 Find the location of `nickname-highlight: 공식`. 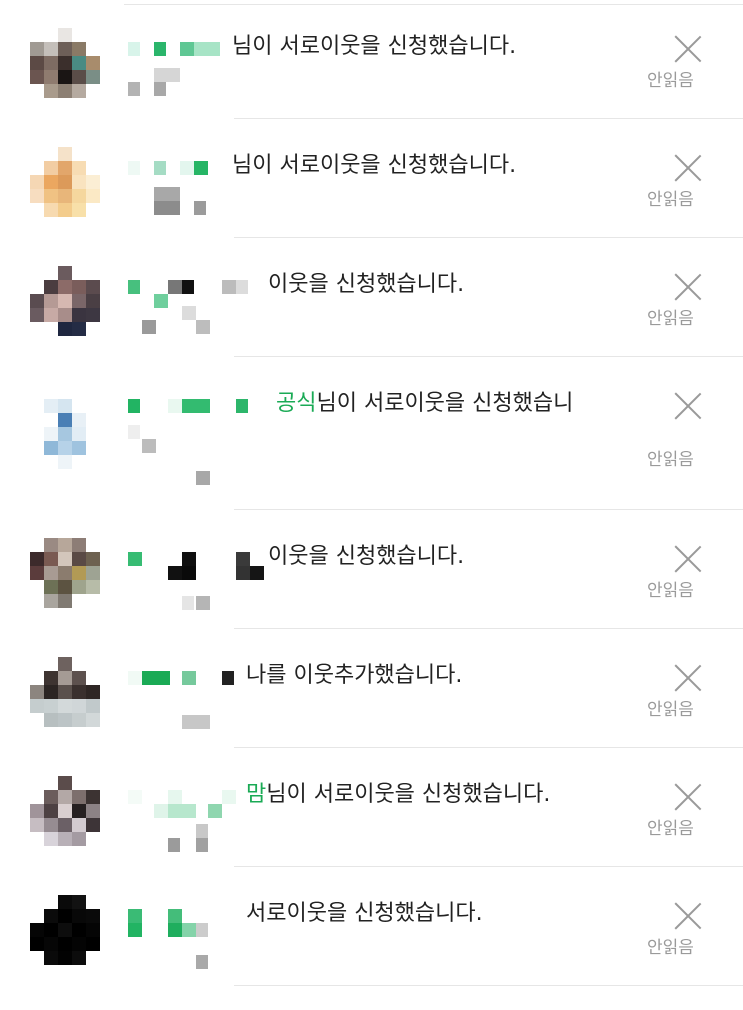

nickname-highlight: 공식 is located at coordinates (296, 403).